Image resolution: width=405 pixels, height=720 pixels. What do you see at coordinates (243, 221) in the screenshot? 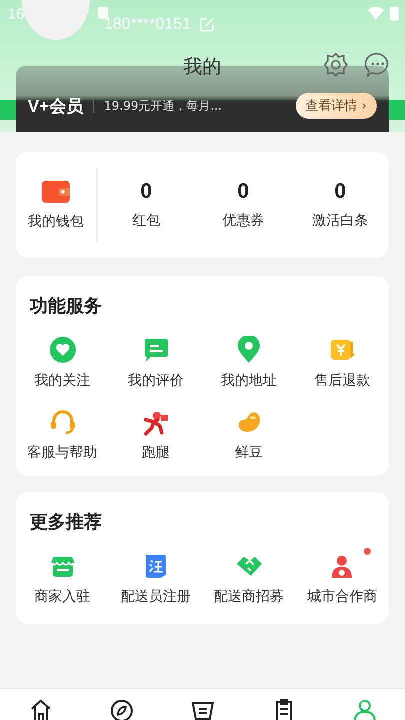
I see `stat-label: 优惠券` at bounding box center [243, 221].